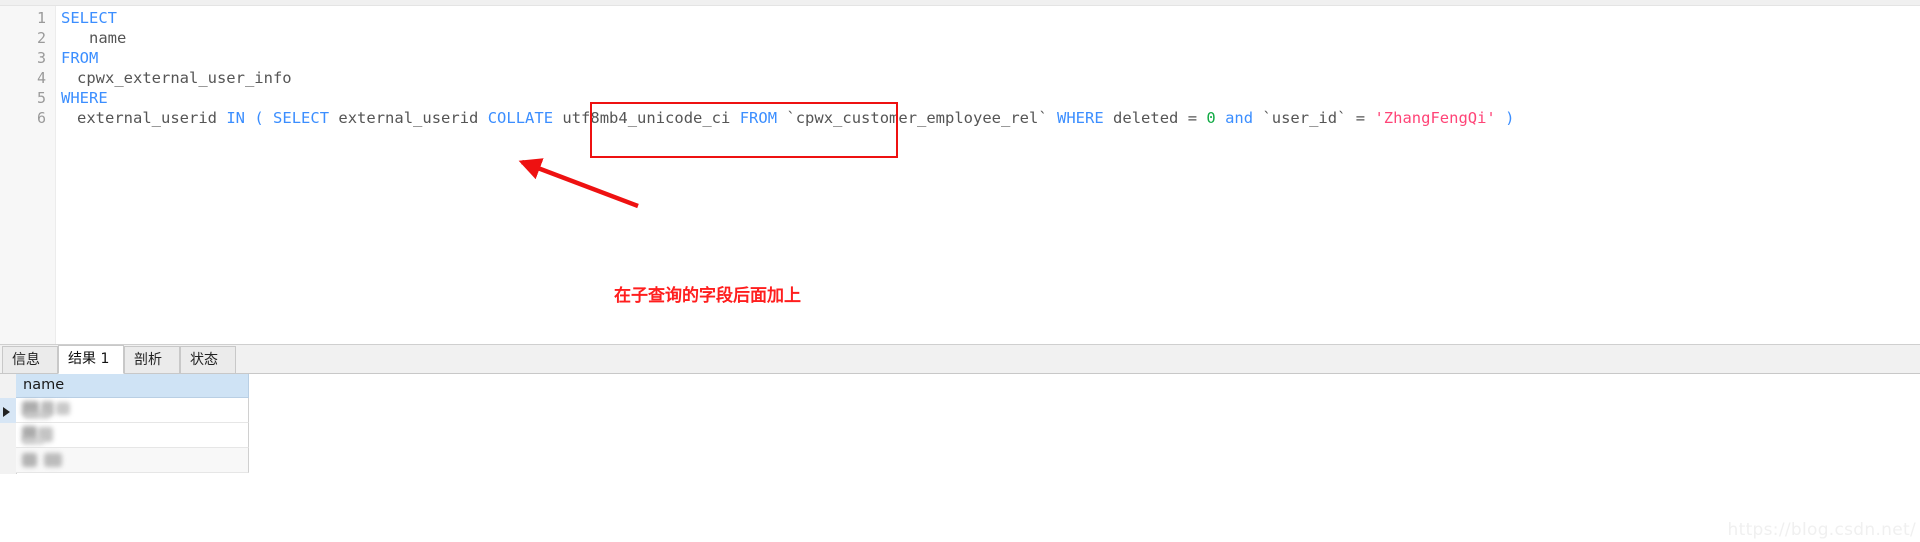  What do you see at coordinates (44, 385) in the screenshot?
I see `column-header-label: name` at bounding box center [44, 385].